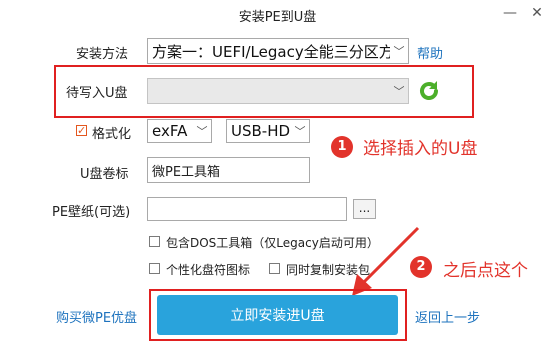 The height and width of the screenshot is (342, 555). I want to click on filesystem-select: exFA ﹀, so click(179, 131).